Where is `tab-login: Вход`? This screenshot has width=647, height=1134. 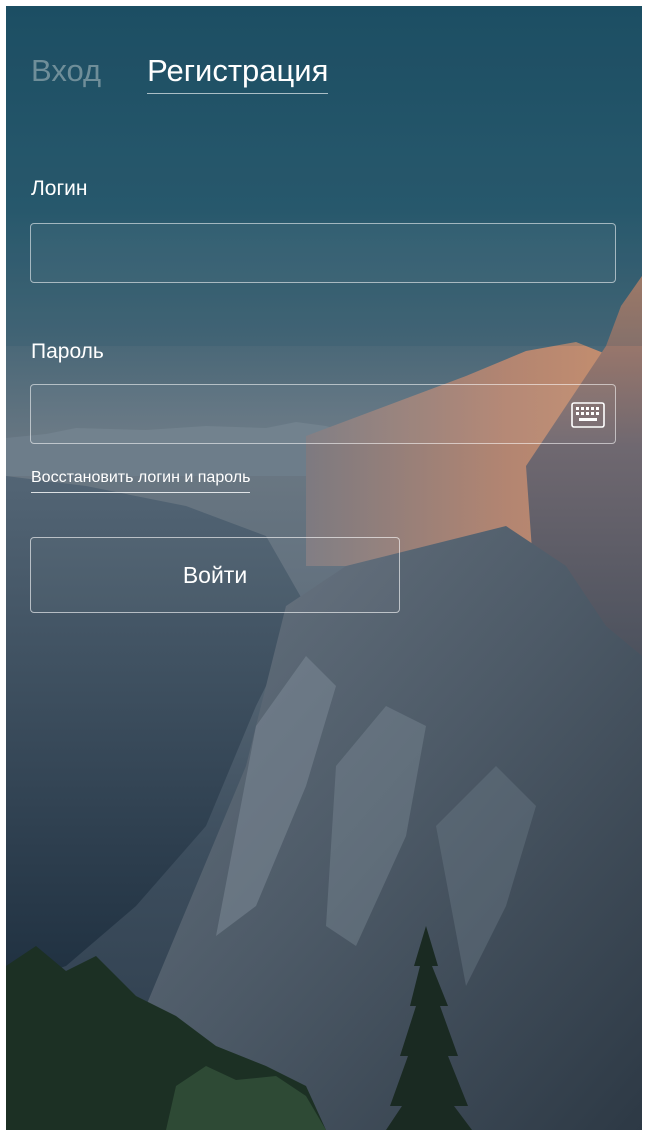 tab-login: Вход is located at coordinates (66, 72).